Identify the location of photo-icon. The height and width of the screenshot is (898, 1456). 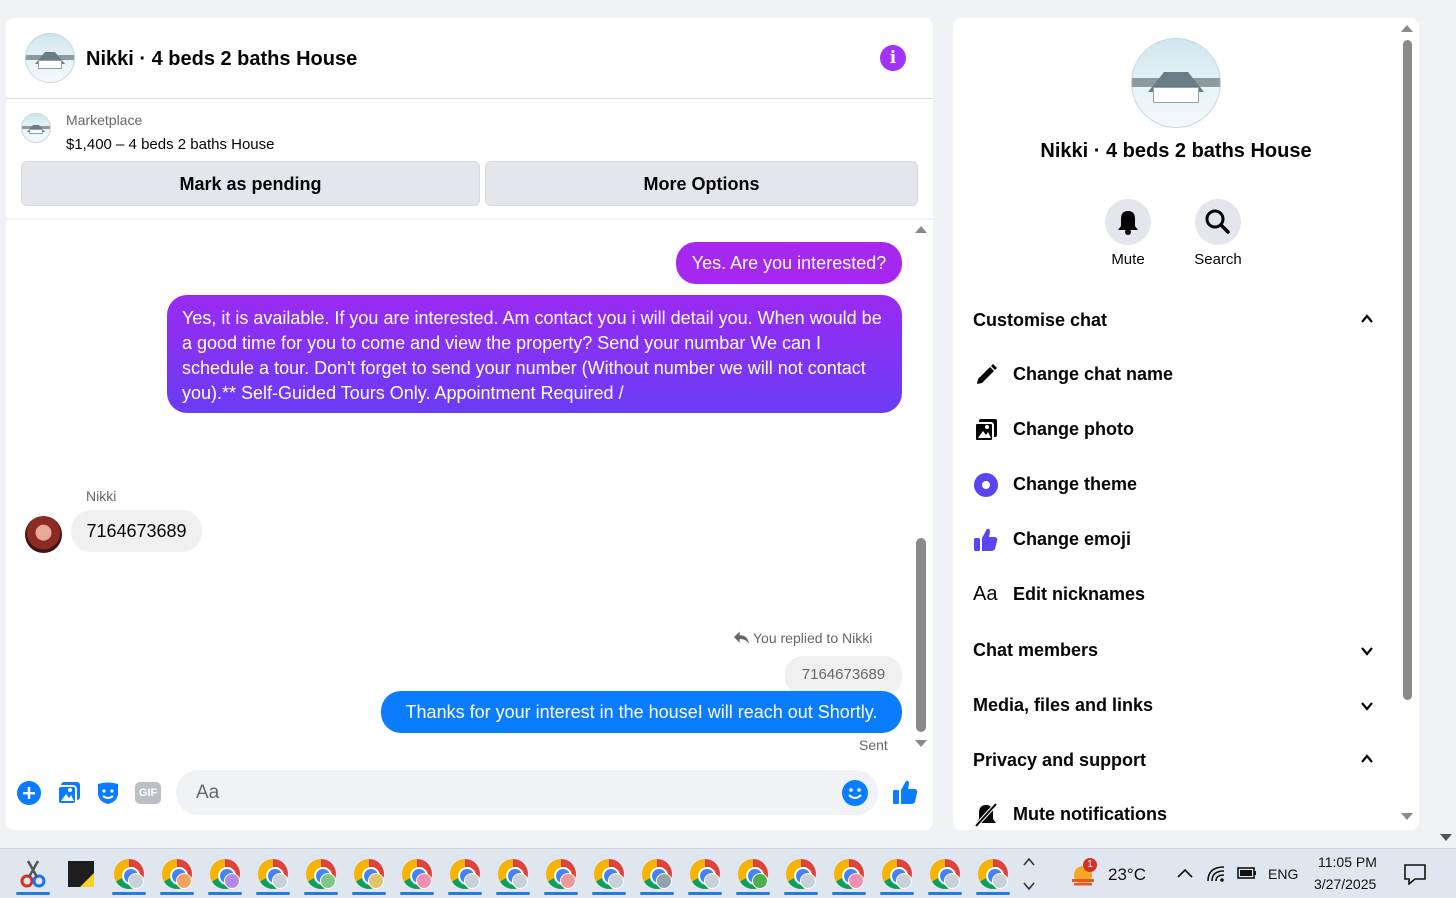
(69, 793).